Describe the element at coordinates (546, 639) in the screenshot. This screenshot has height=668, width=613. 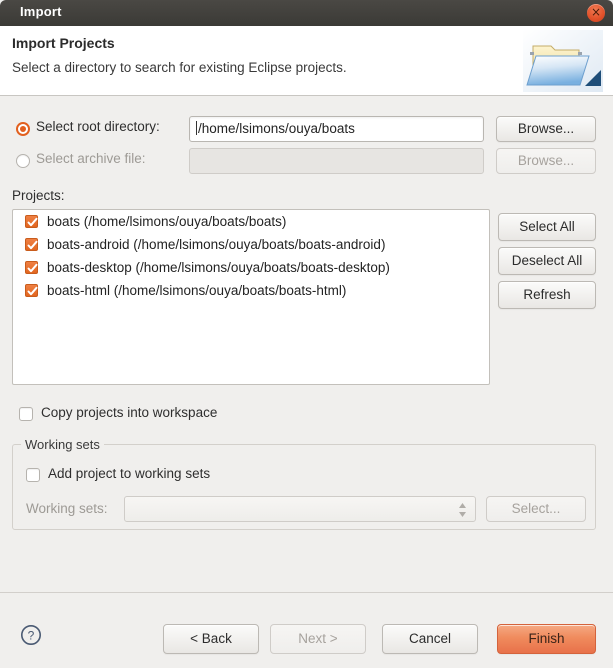
I see `finish-button: Finish` at that location.